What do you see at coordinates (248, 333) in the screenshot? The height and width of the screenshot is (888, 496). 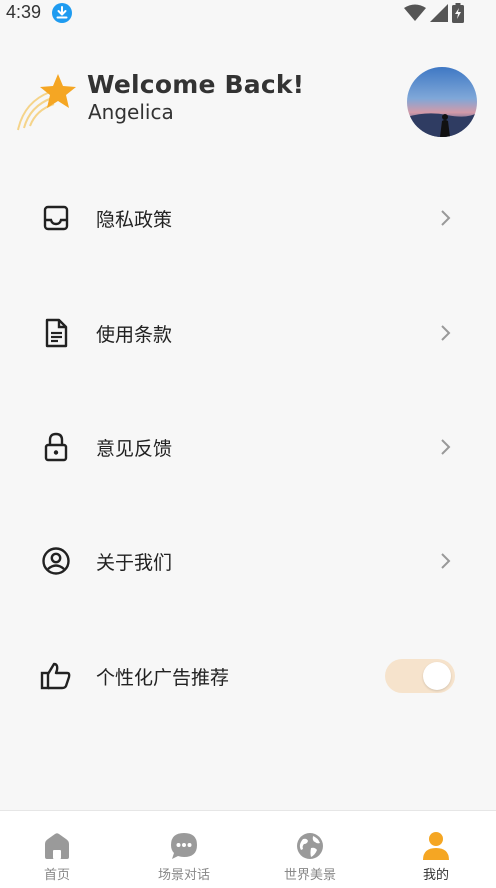 I see `menu-item-terms-of-use: 使用条款` at bounding box center [248, 333].